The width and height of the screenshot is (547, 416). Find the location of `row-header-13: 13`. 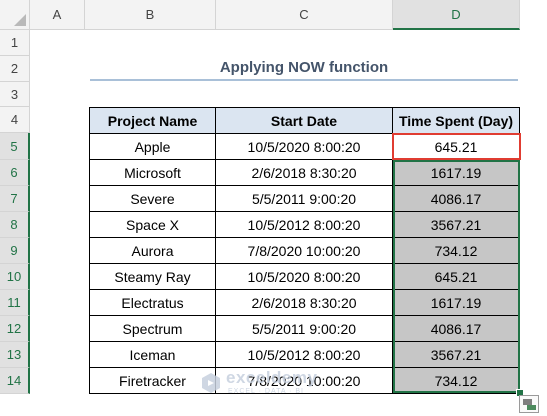

row-header-13: 13 is located at coordinates (15, 355).